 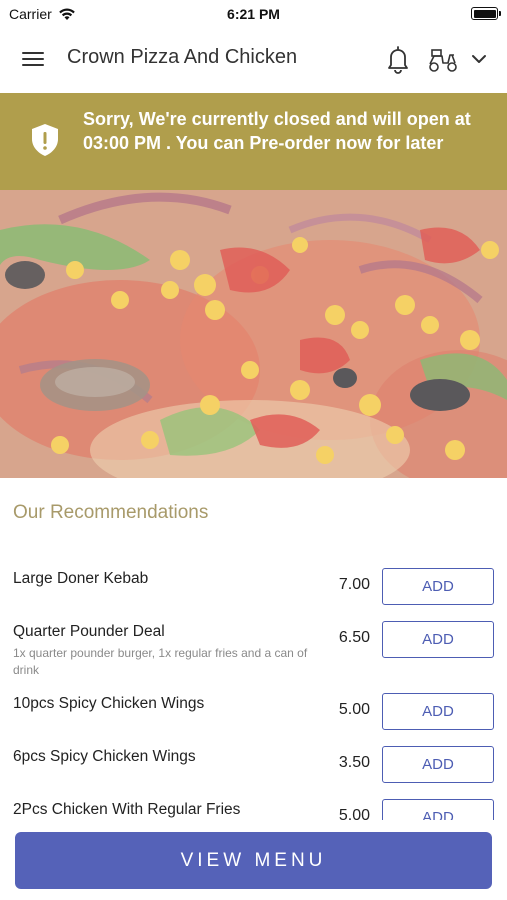 I want to click on list-item: 10pcs Spicy Chicken Wings 5.00 ADD, so click(x=253, y=711).